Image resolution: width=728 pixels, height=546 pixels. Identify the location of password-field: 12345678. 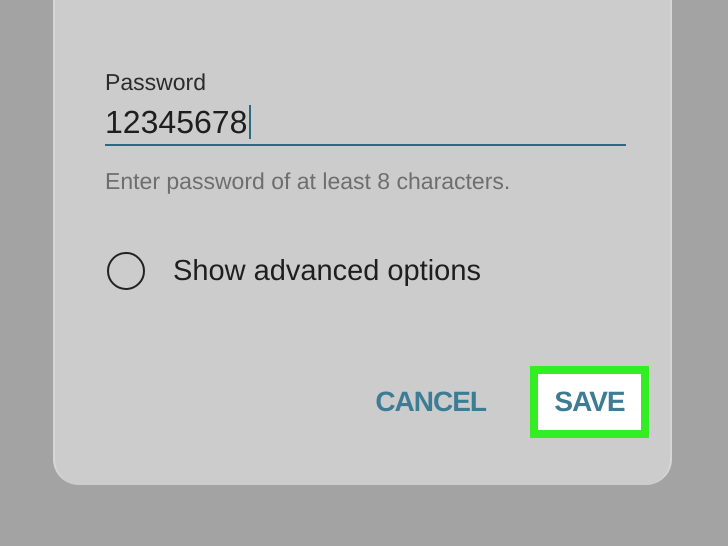
(365, 123).